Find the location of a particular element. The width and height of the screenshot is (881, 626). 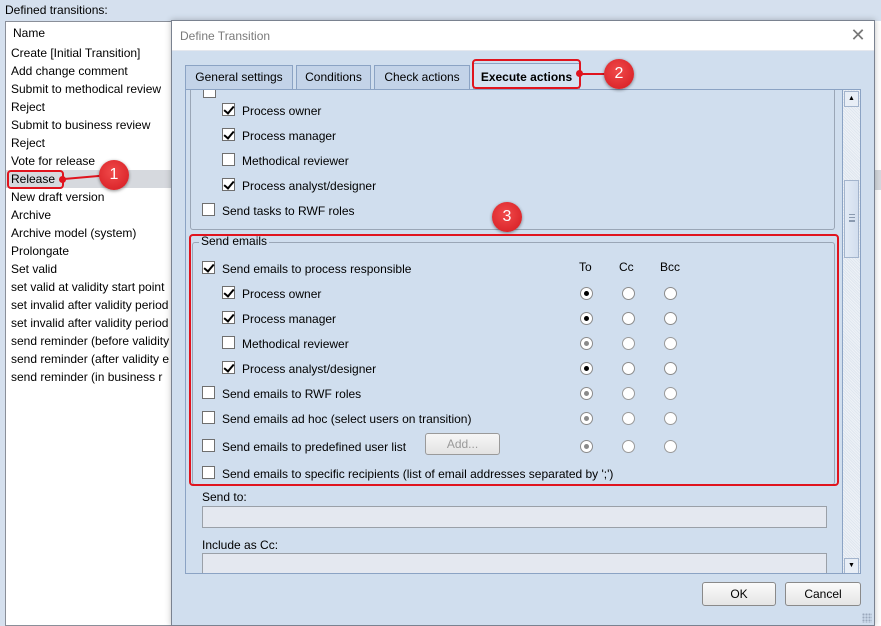

email-option-label: Send emails to predefined user list is located at coordinates (314, 446).